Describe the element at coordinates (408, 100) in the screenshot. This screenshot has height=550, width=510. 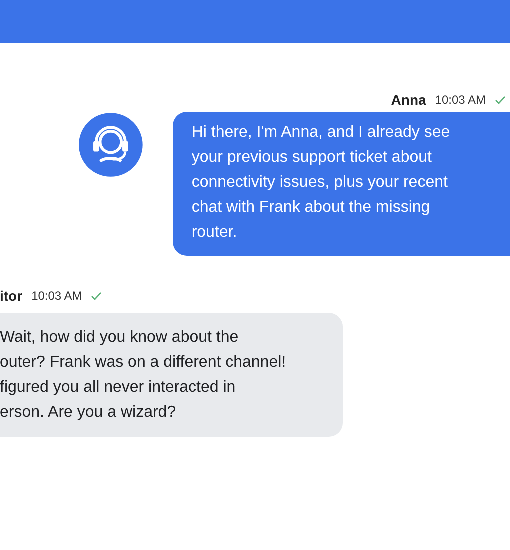
I see `sender-name: Anna` at that location.